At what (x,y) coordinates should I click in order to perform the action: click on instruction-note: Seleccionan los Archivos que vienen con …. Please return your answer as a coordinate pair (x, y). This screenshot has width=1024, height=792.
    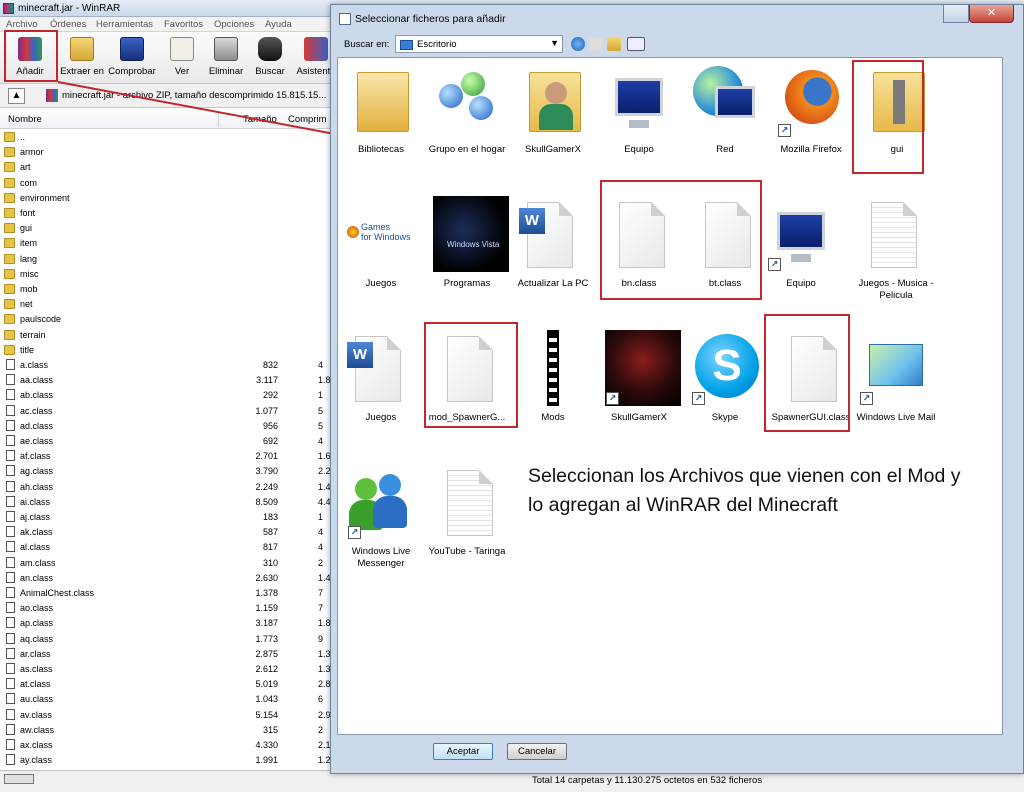
    Looking at the image, I should click on (744, 490).